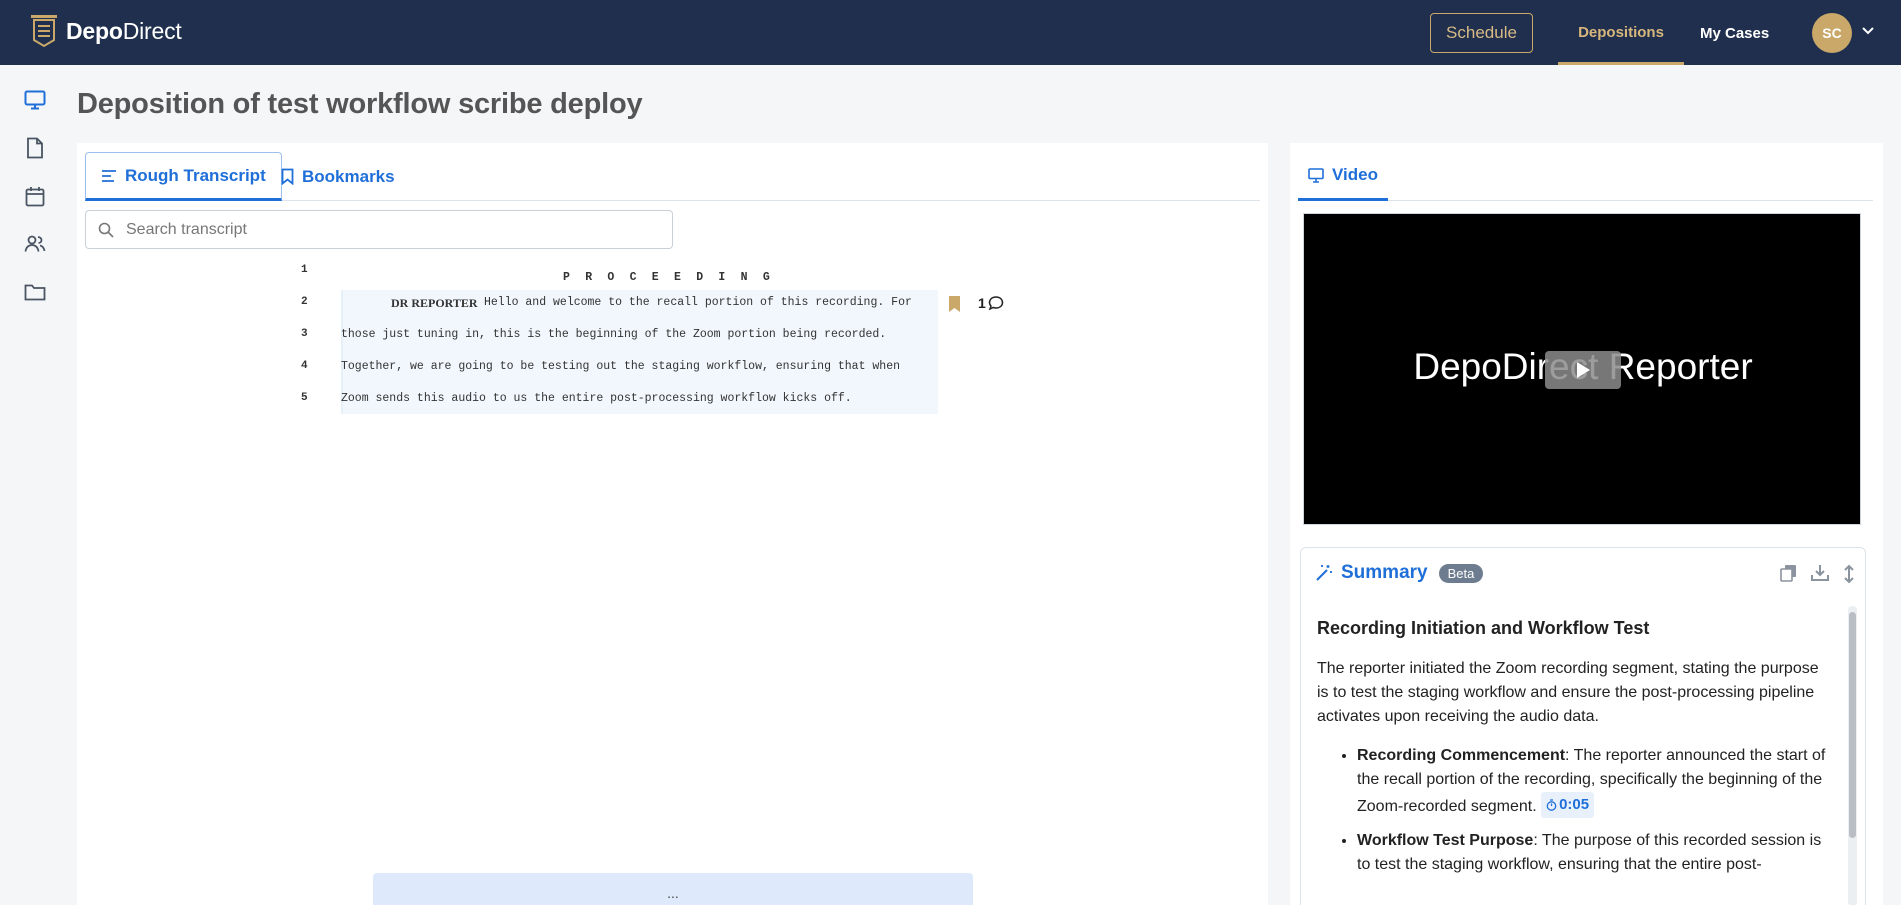 This screenshot has width=1901, height=905. I want to click on tab-bookmarks: Bookmarks, so click(338, 176).